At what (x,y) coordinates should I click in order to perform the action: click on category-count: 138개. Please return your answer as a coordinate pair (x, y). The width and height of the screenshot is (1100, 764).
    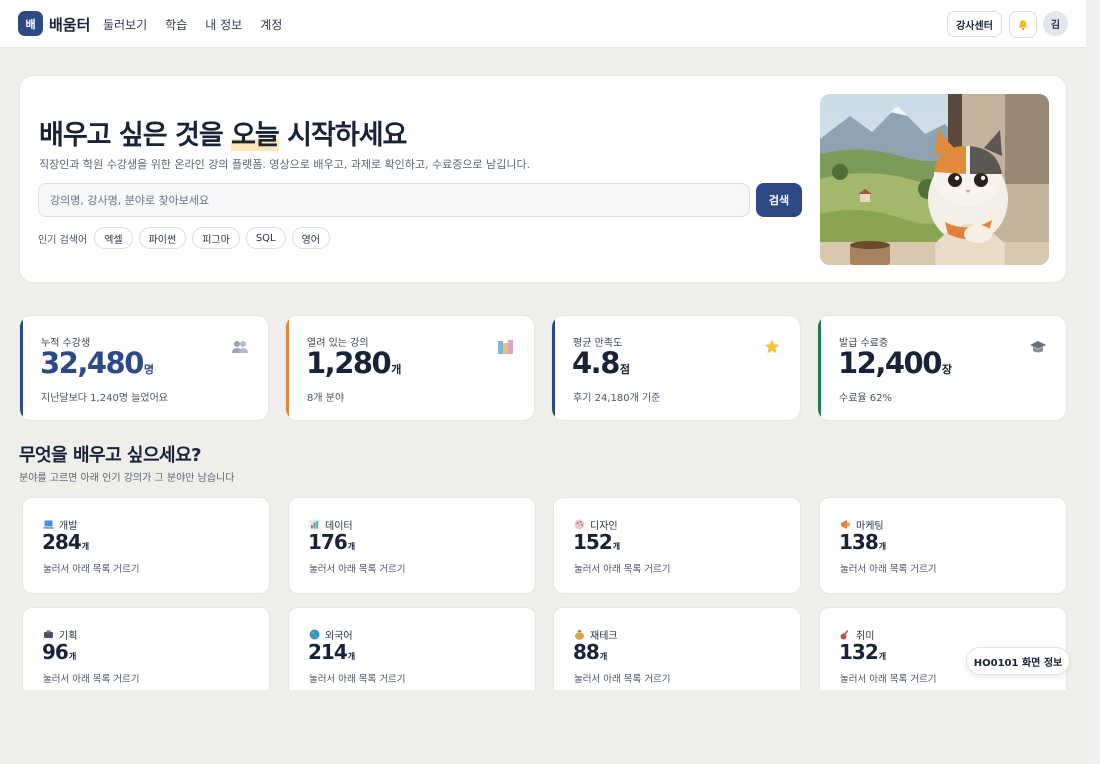
    Looking at the image, I should click on (862, 542).